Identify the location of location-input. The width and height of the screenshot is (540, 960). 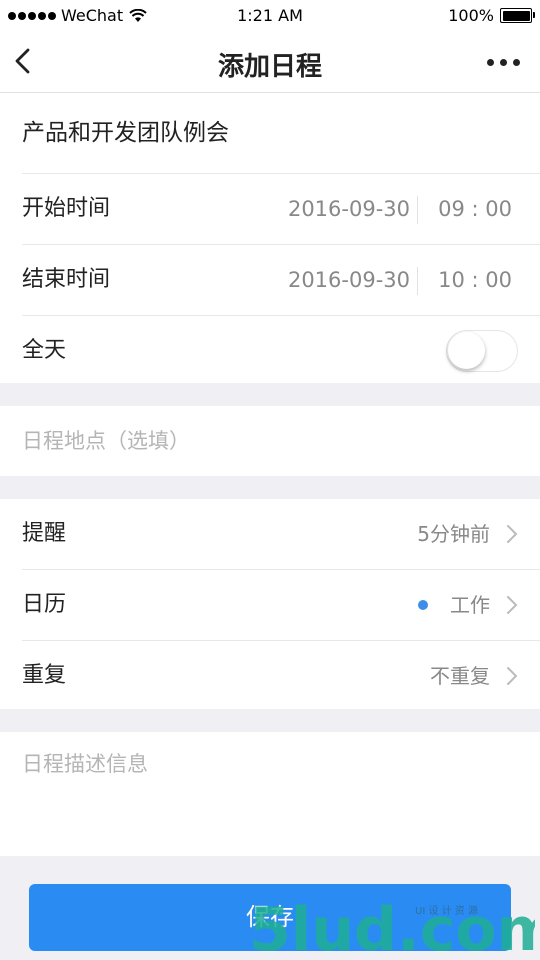
(267, 441).